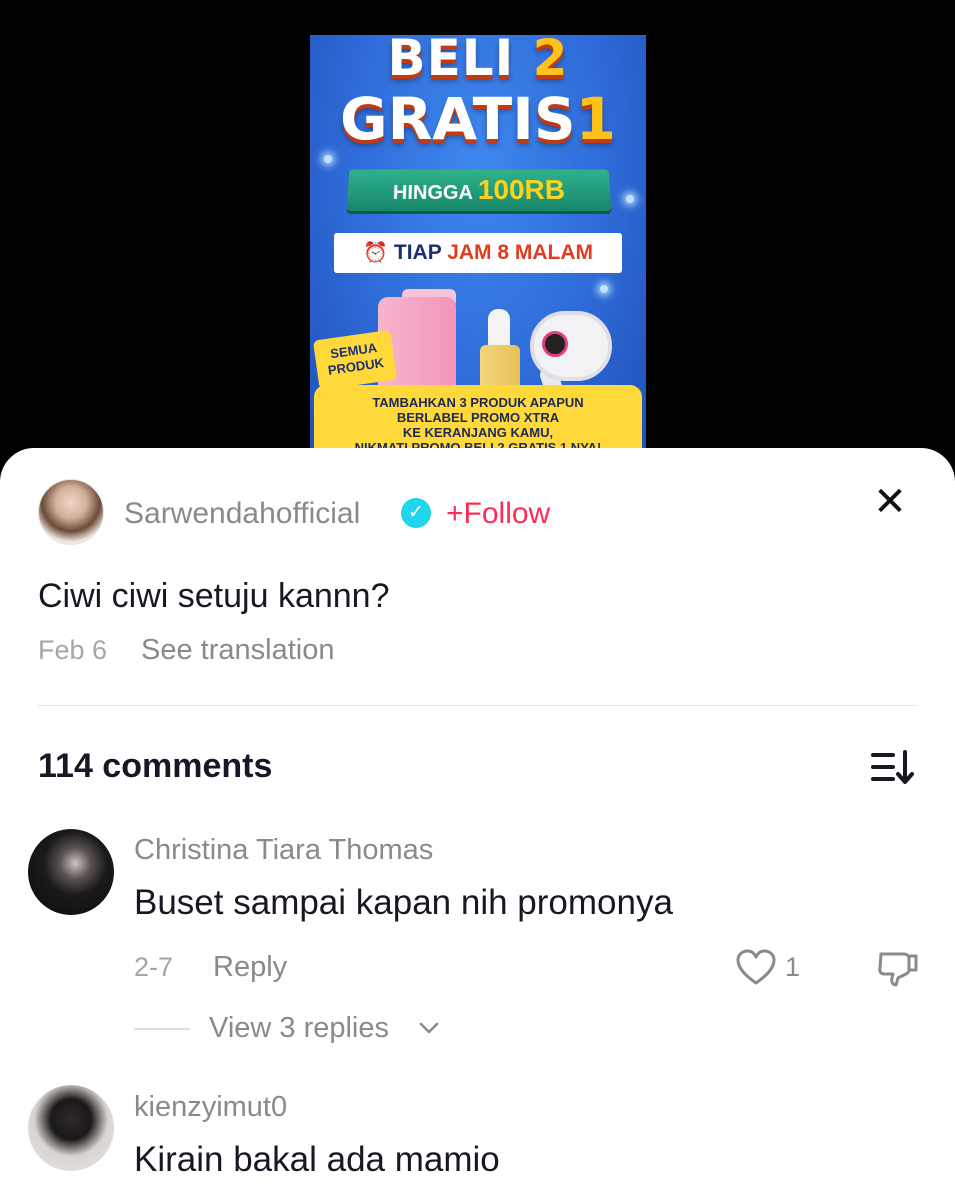  What do you see at coordinates (478, 61) in the screenshot?
I see `promo-beli-headline: BELI 2` at bounding box center [478, 61].